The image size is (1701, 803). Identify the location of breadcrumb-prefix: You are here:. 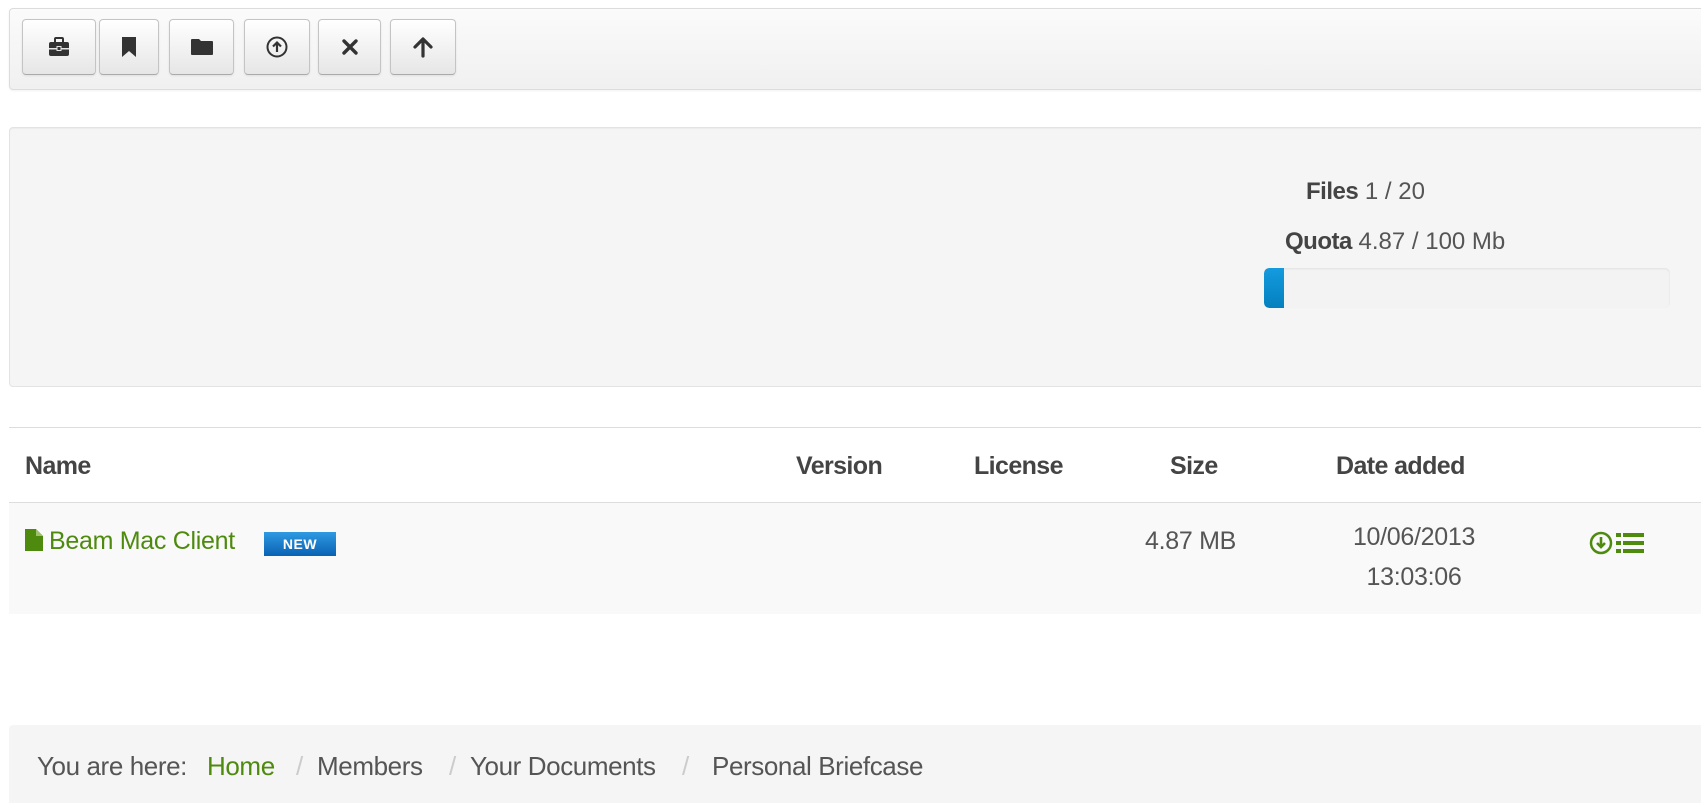
(112, 766).